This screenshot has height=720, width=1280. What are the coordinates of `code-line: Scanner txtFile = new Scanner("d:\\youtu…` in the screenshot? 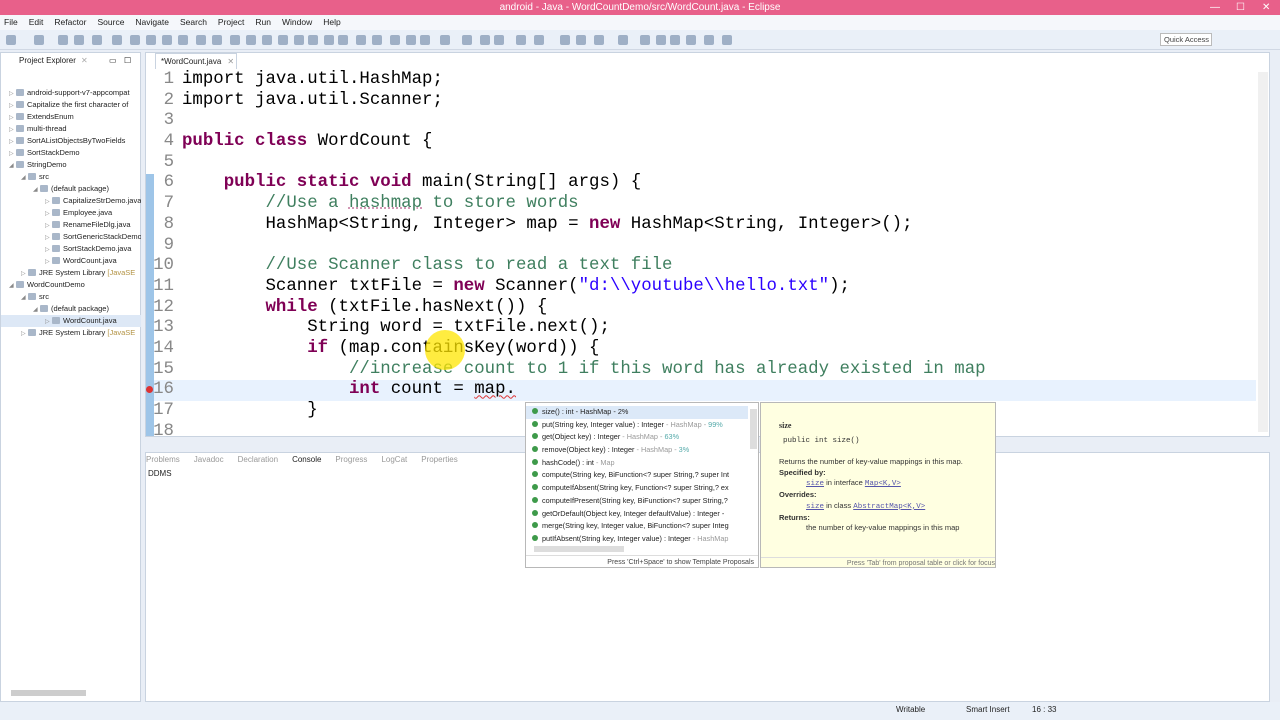 It's located at (584, 287).